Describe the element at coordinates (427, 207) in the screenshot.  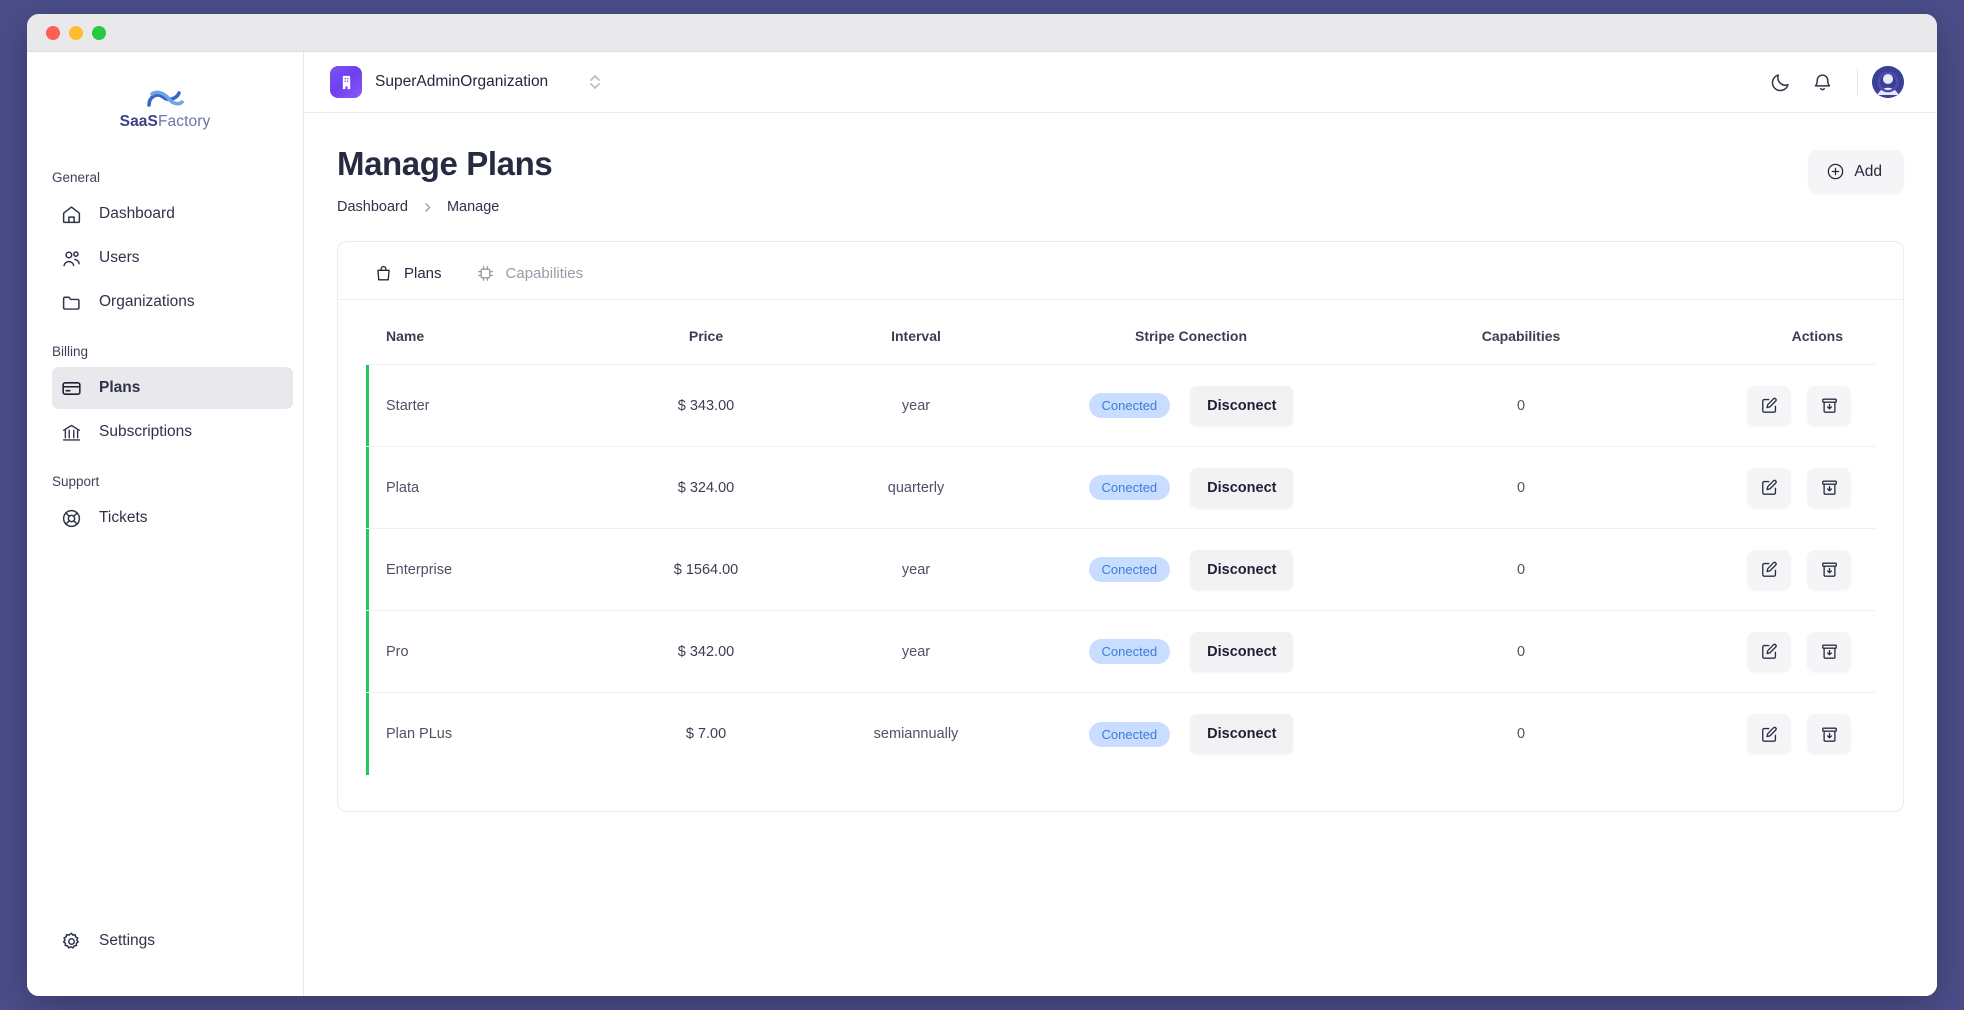
I see `chevron-right-icon` at that location.